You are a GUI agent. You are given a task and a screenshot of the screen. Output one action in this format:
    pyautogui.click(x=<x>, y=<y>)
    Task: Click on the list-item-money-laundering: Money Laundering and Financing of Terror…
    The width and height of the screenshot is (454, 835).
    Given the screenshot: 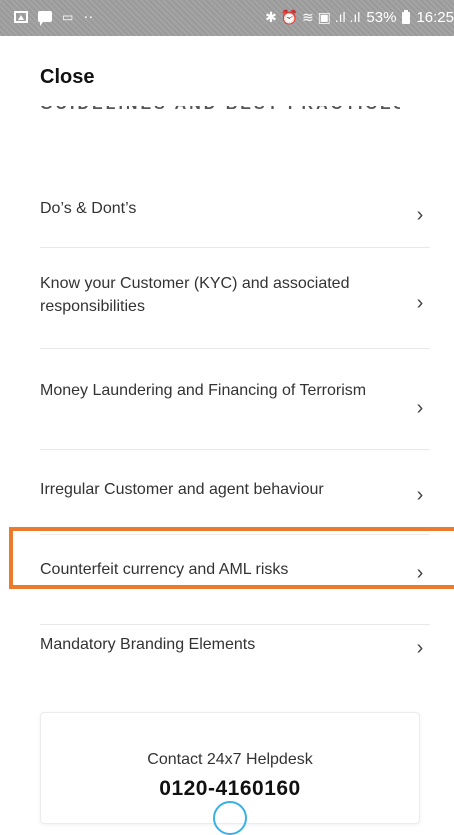 What is the action you would take?
    pyautogui.click(x=235, y=399)
    